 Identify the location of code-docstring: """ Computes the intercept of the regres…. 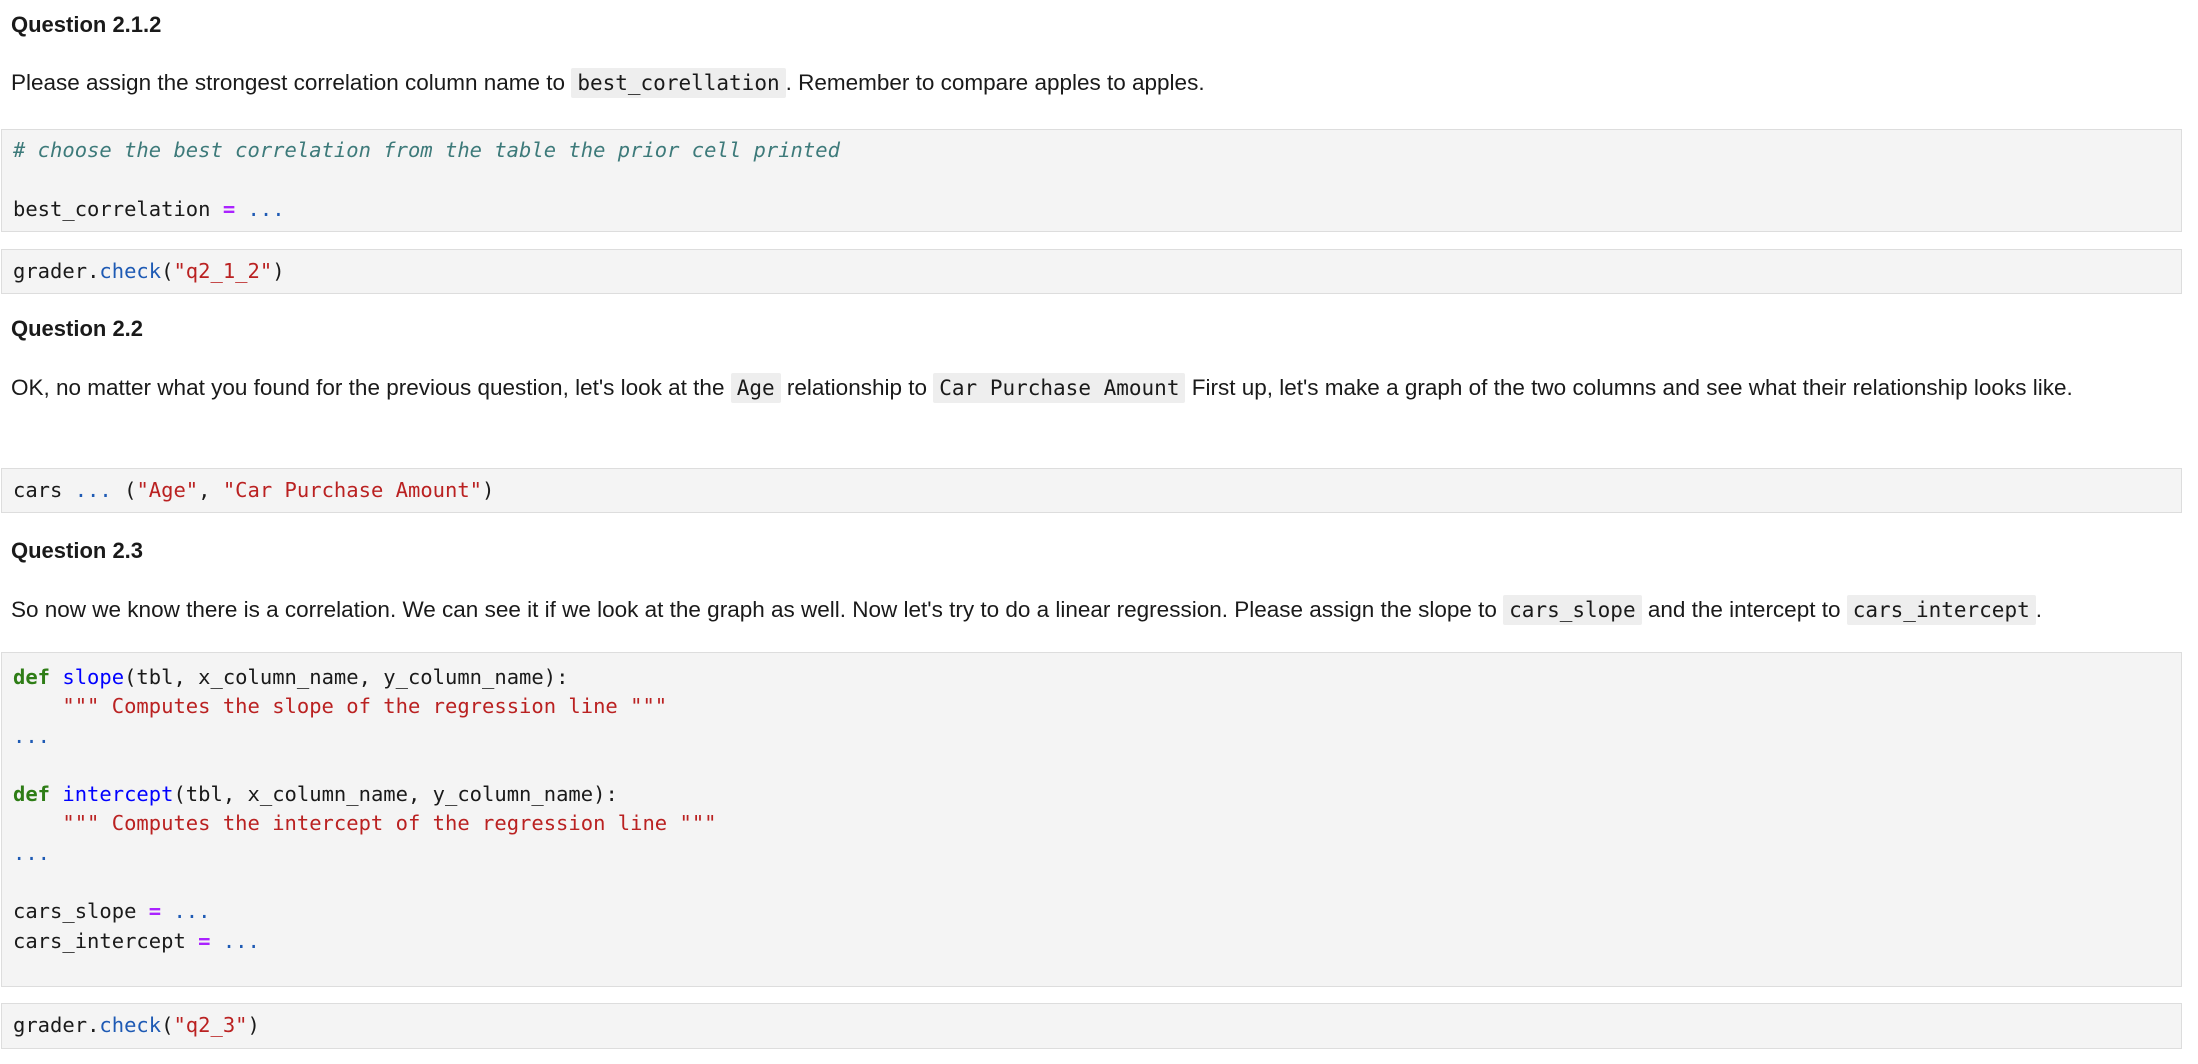
(389, 823).